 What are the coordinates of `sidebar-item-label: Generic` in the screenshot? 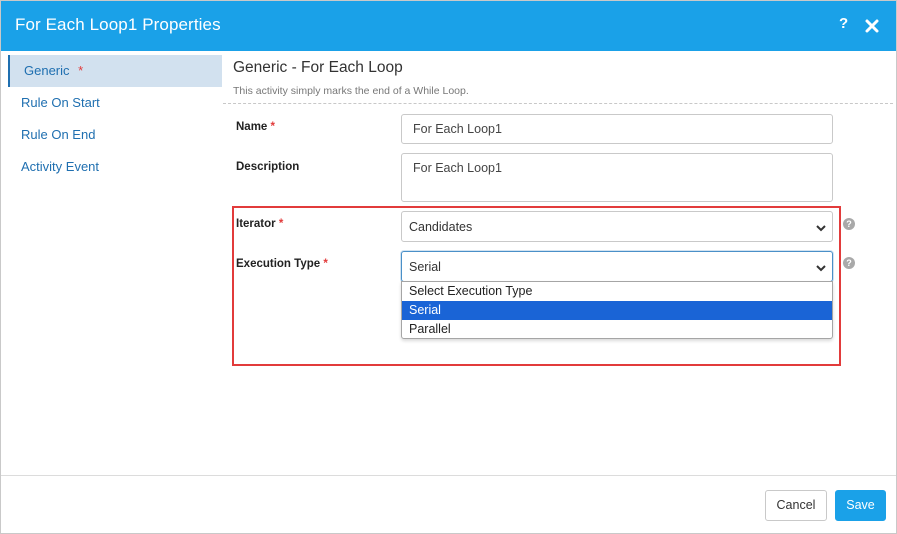 It's located at (47, 70).